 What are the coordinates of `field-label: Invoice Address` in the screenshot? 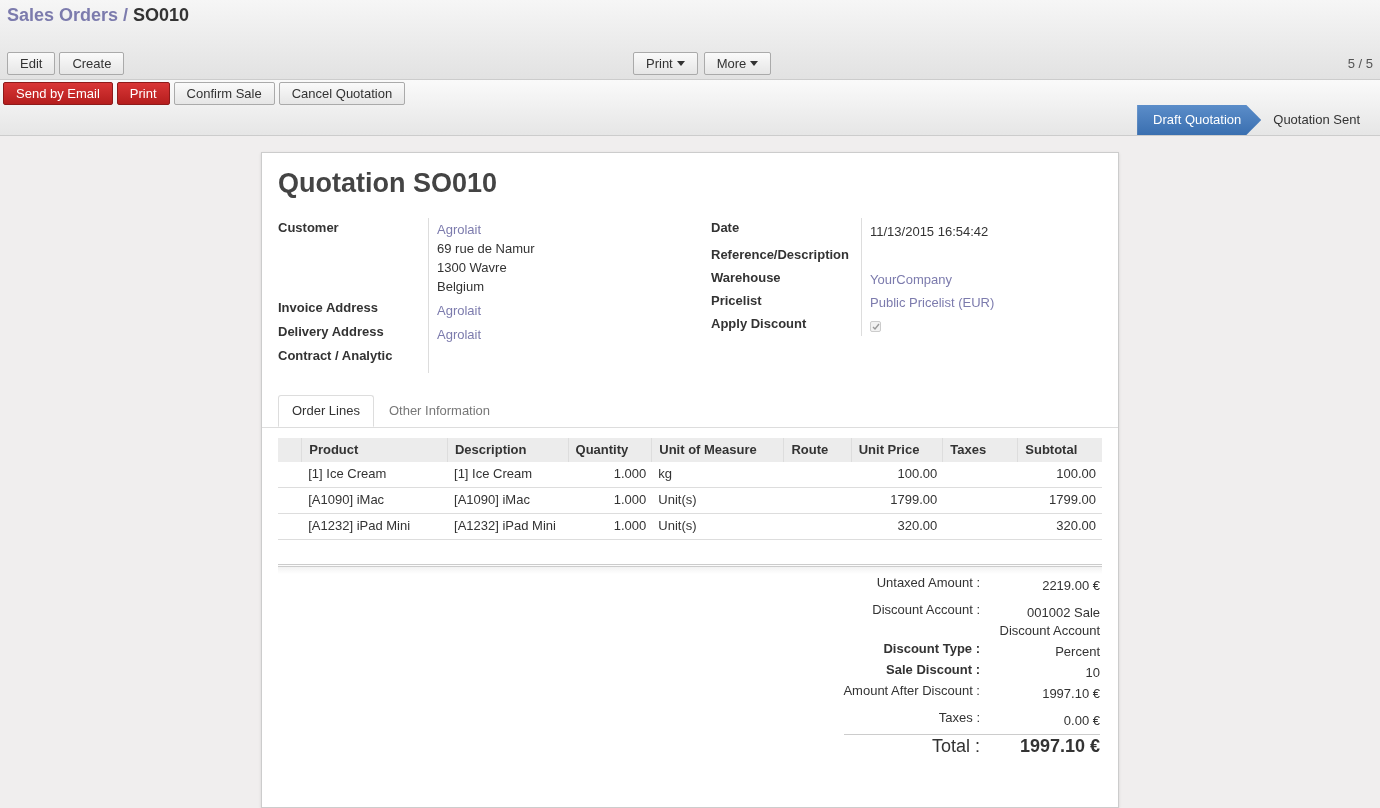 It's located at (328, 307).